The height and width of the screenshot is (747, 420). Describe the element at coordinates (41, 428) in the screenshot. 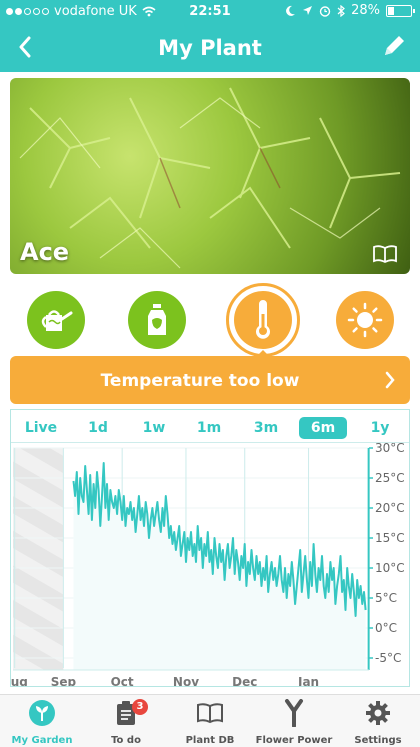

I see `range-live: Live` at that location.